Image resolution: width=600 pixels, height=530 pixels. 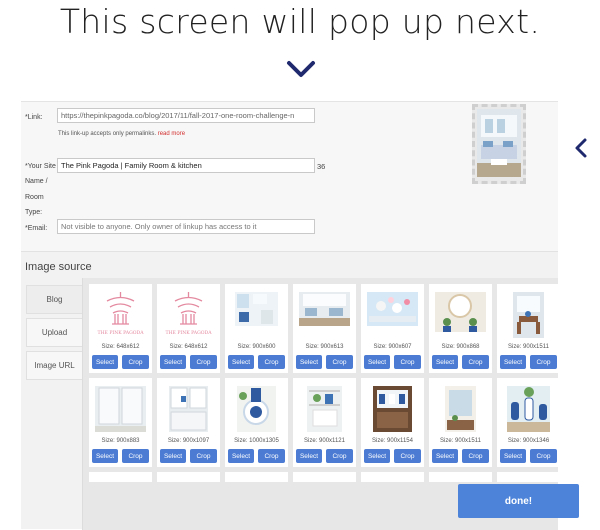 I want to click on image-card: Size: 900x883 Select Crop, so click(x=120, y=422).